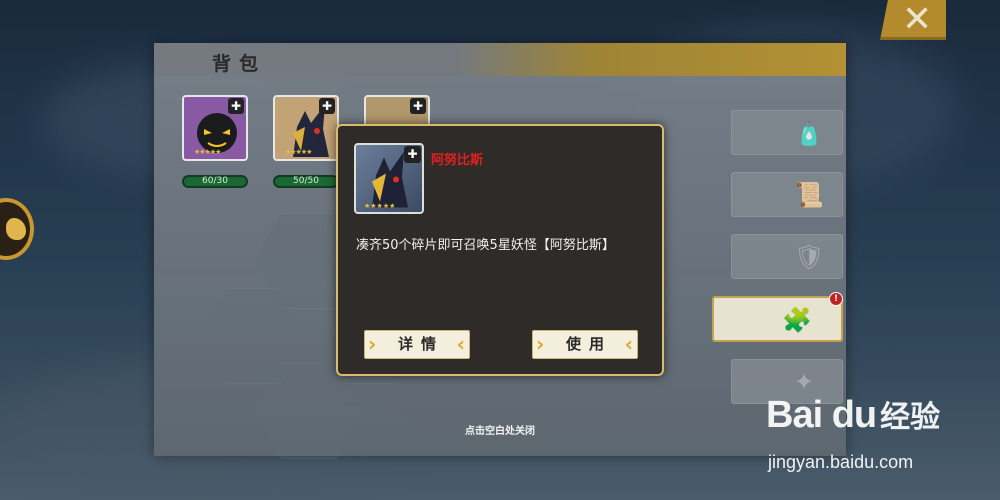 This screenshot has width=1000, height=500. What do you see at coordinates (836, 299) in the screenshot?
I see `notification-badge: !` at bounding box center [836, 299].